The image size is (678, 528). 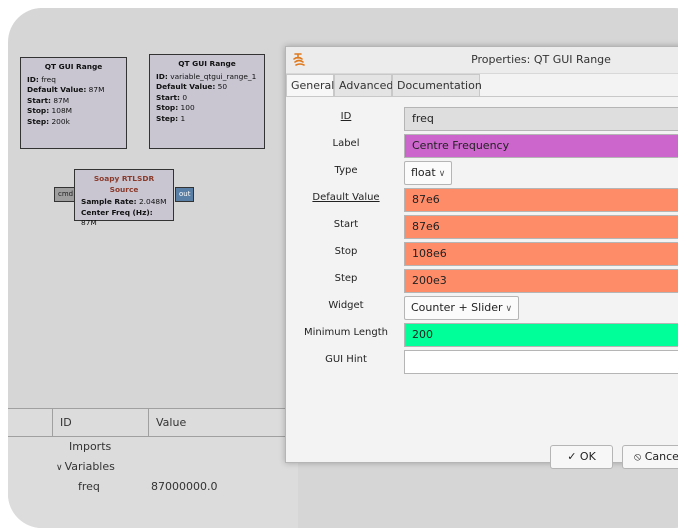 What do you see at coordinates (437, 85) in the screenshot?
I see `tab-documentation: Documentation` at bounding box center [437, 85].